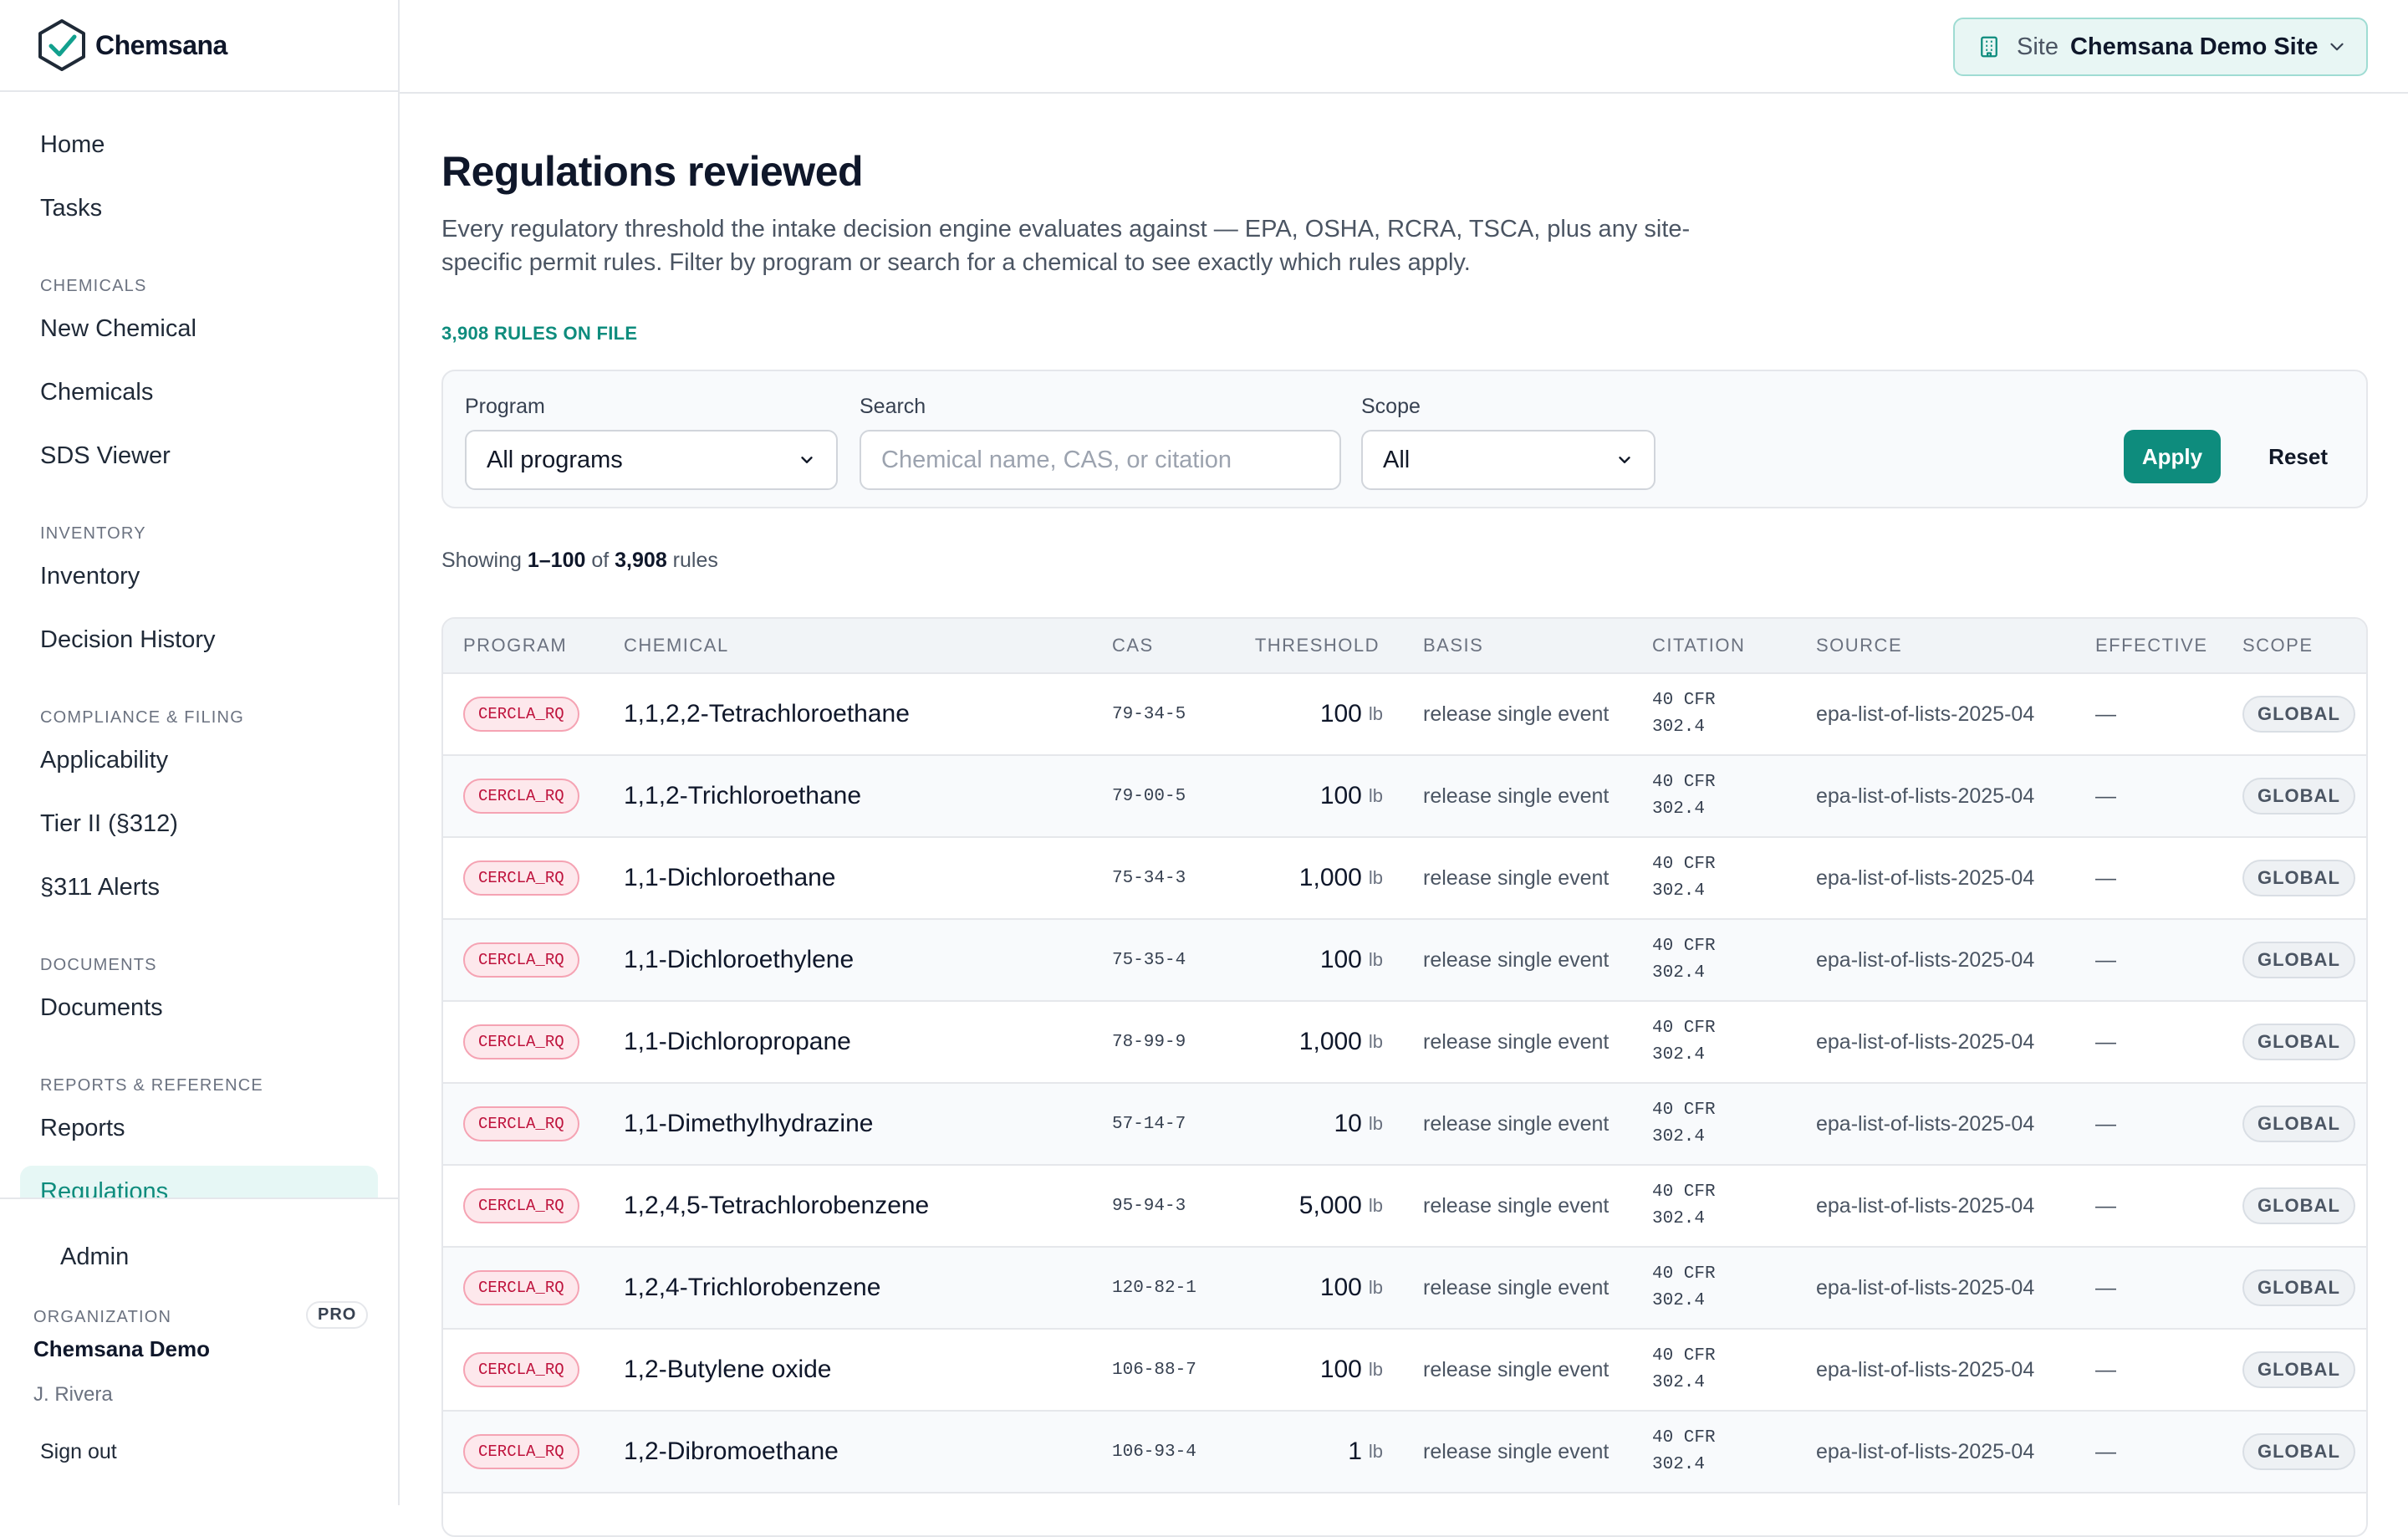  What do you see at coordinates (641, 560) in the screenshot?
I see `showing-total: 3,908` at bounding box center [641, 560].